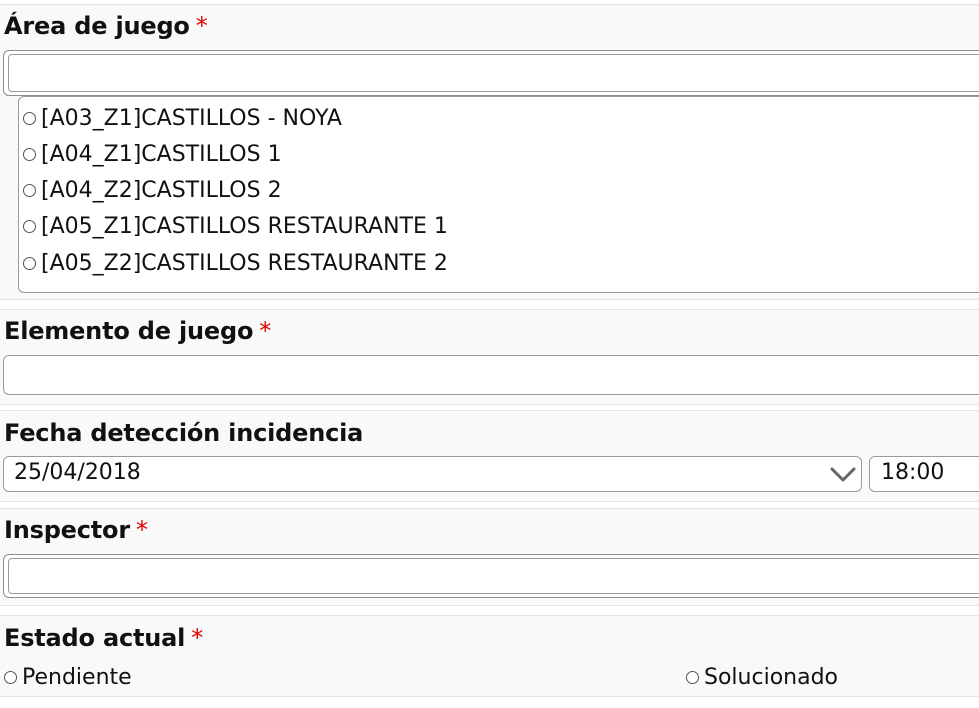  I want to click on elemento-label: Elemento de juego *, so click(137, 331).